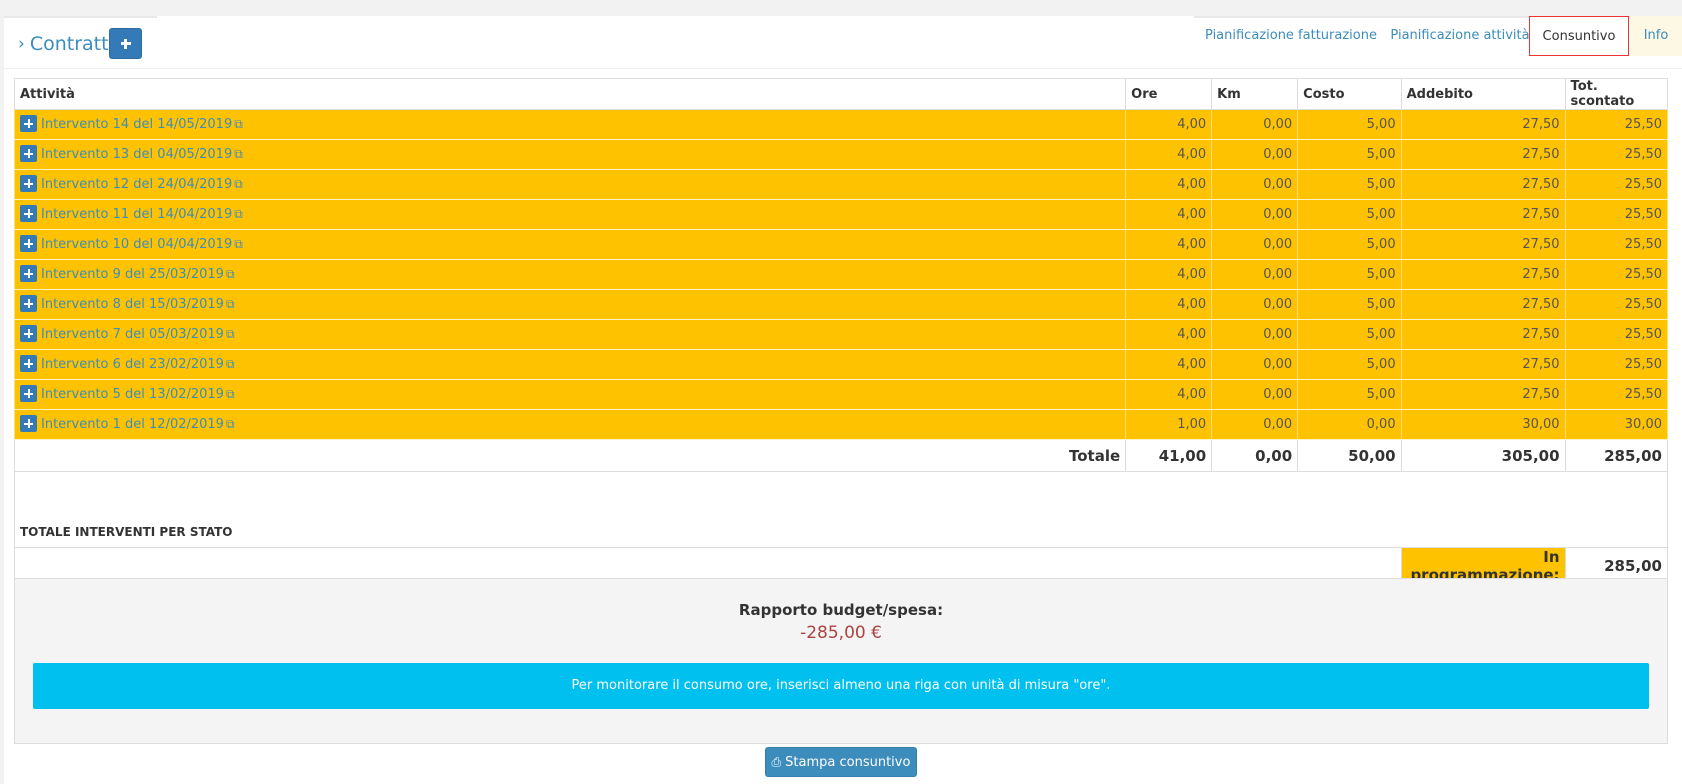  What do you see at coordinates (1349, 455) in the screenshot?
I see `totals-costo: 50,00` at bounding box center [1349, 455].